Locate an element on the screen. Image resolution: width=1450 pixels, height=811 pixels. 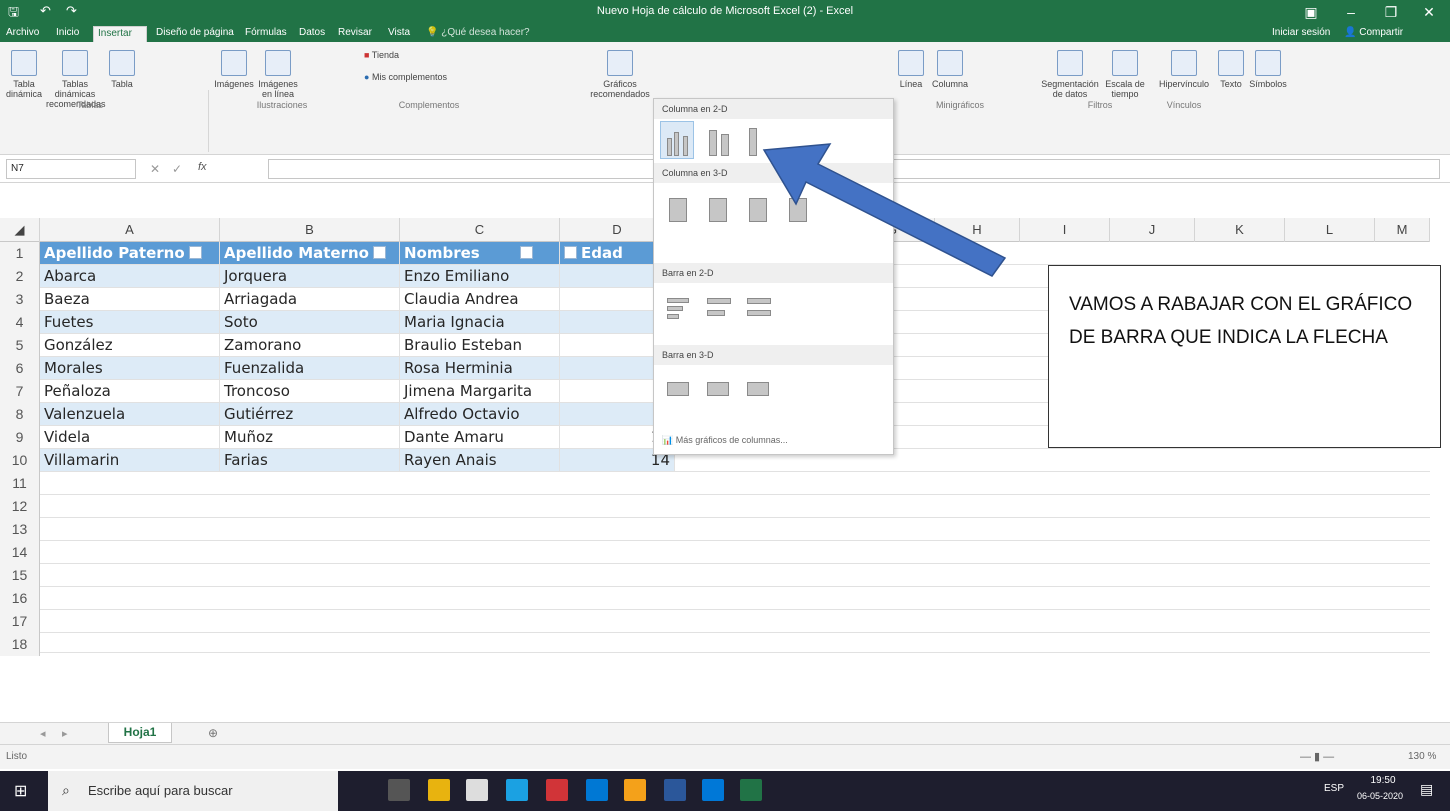
3d-percent-bar-option is located at coordinates (757, 390).